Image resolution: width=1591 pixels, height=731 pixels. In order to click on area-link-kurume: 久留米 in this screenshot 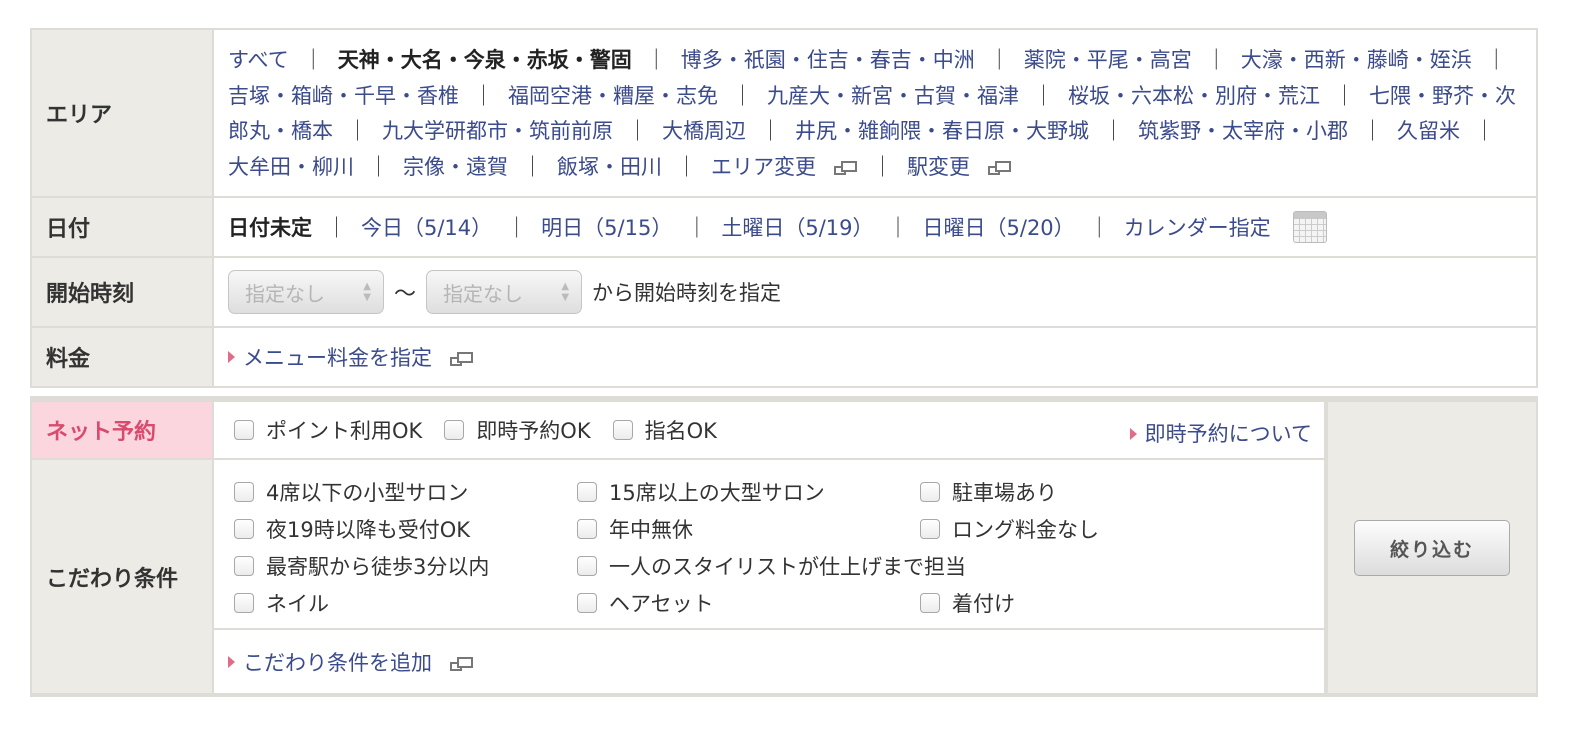, I will do `click(1428, 131)`.